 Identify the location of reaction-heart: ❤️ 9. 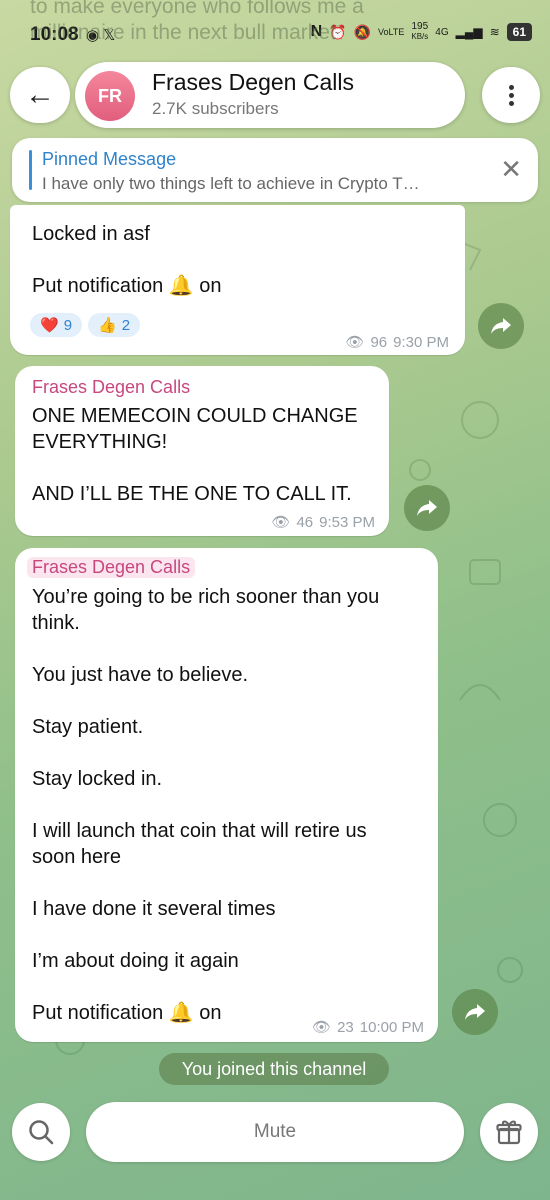
(56, 325).